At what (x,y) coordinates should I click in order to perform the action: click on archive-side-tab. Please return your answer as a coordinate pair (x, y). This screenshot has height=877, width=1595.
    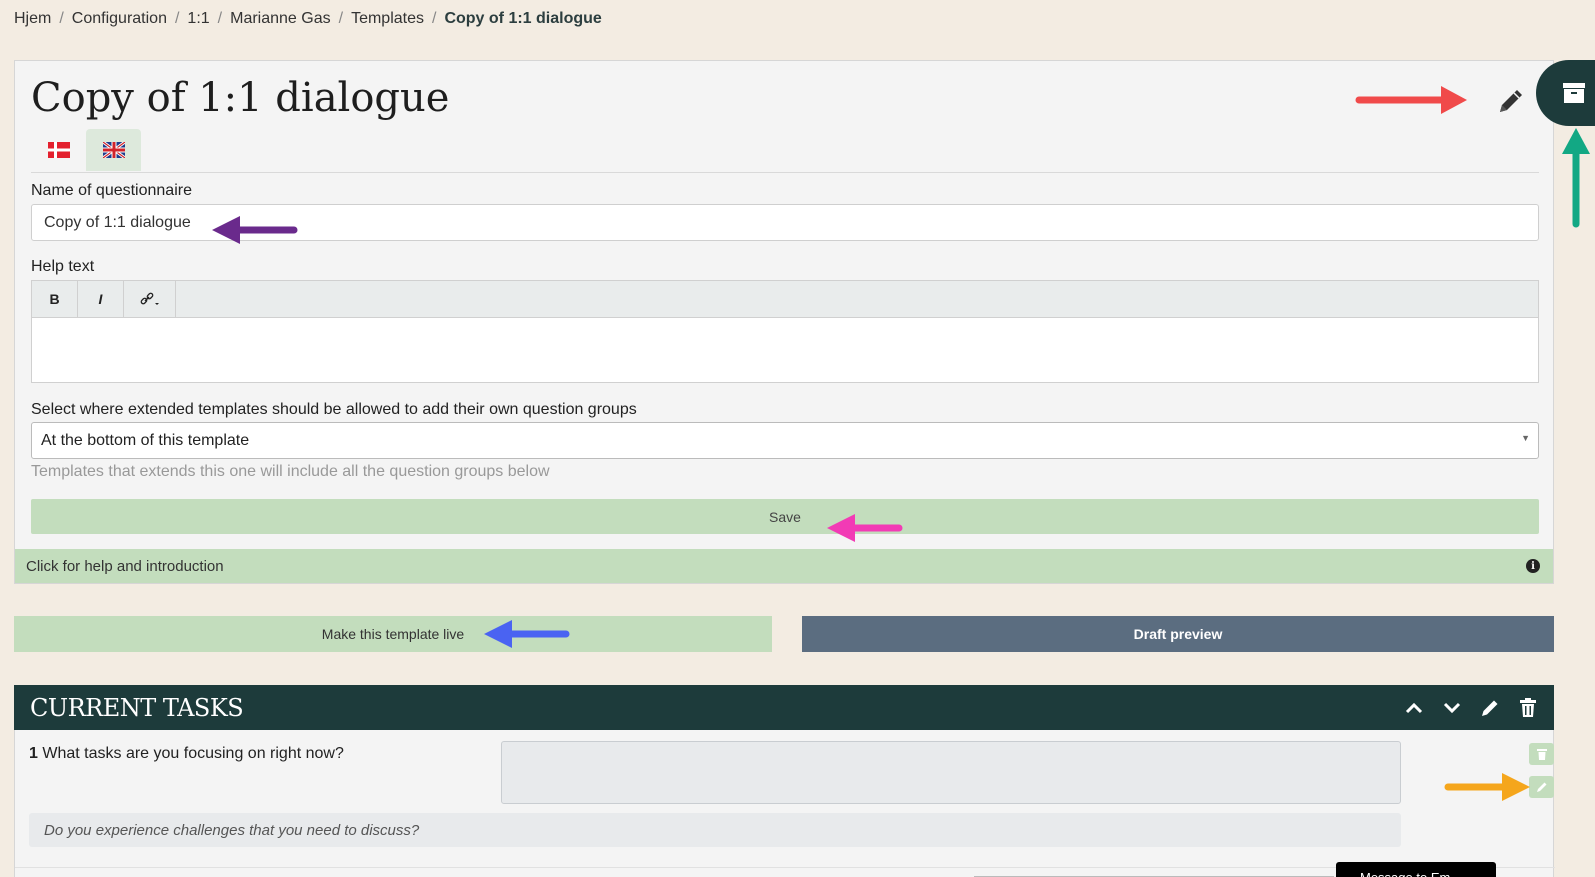
    Looking at the image, I should click on (1565, 93).